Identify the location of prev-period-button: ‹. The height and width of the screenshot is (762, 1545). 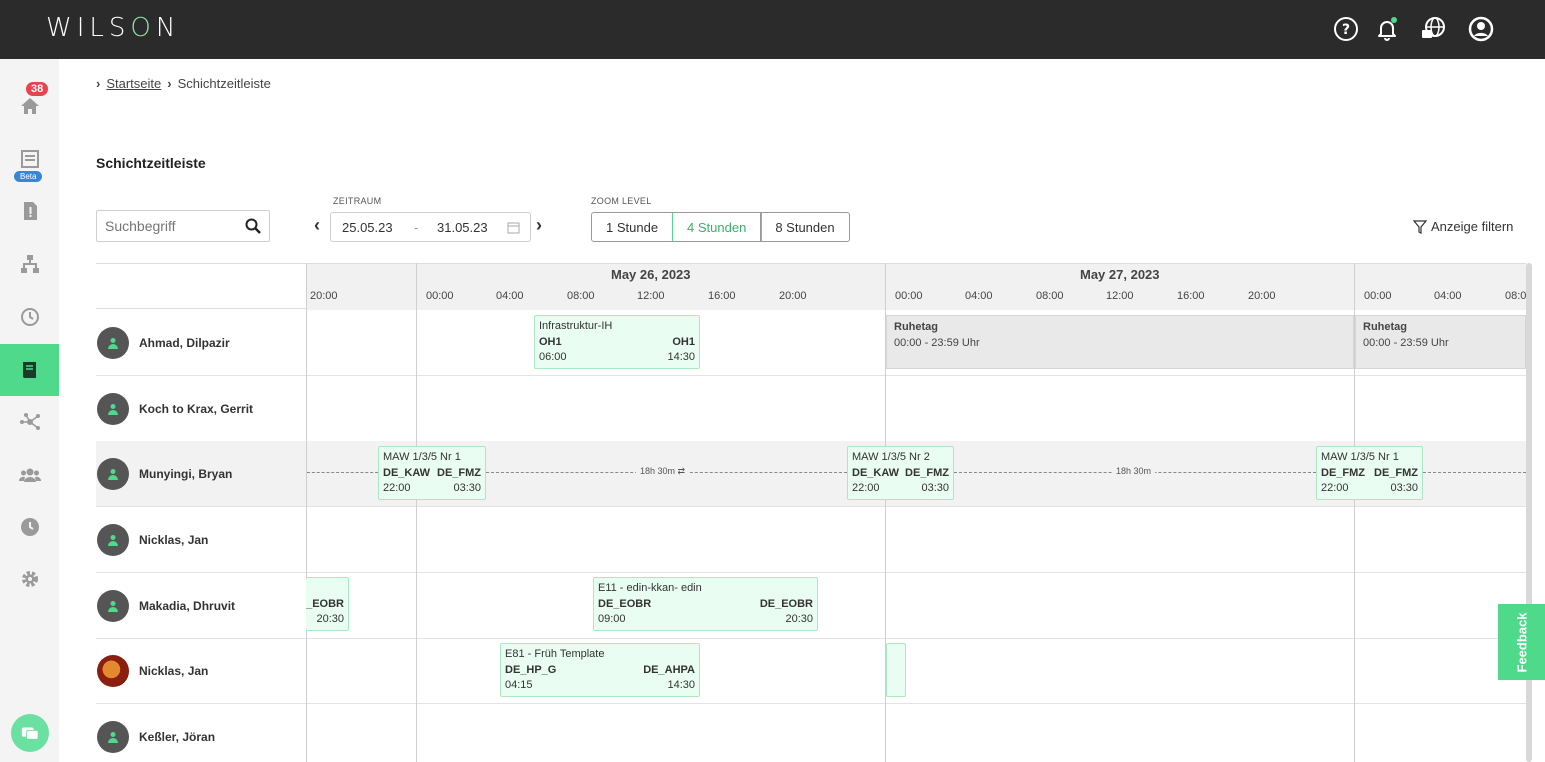
(317, 225).